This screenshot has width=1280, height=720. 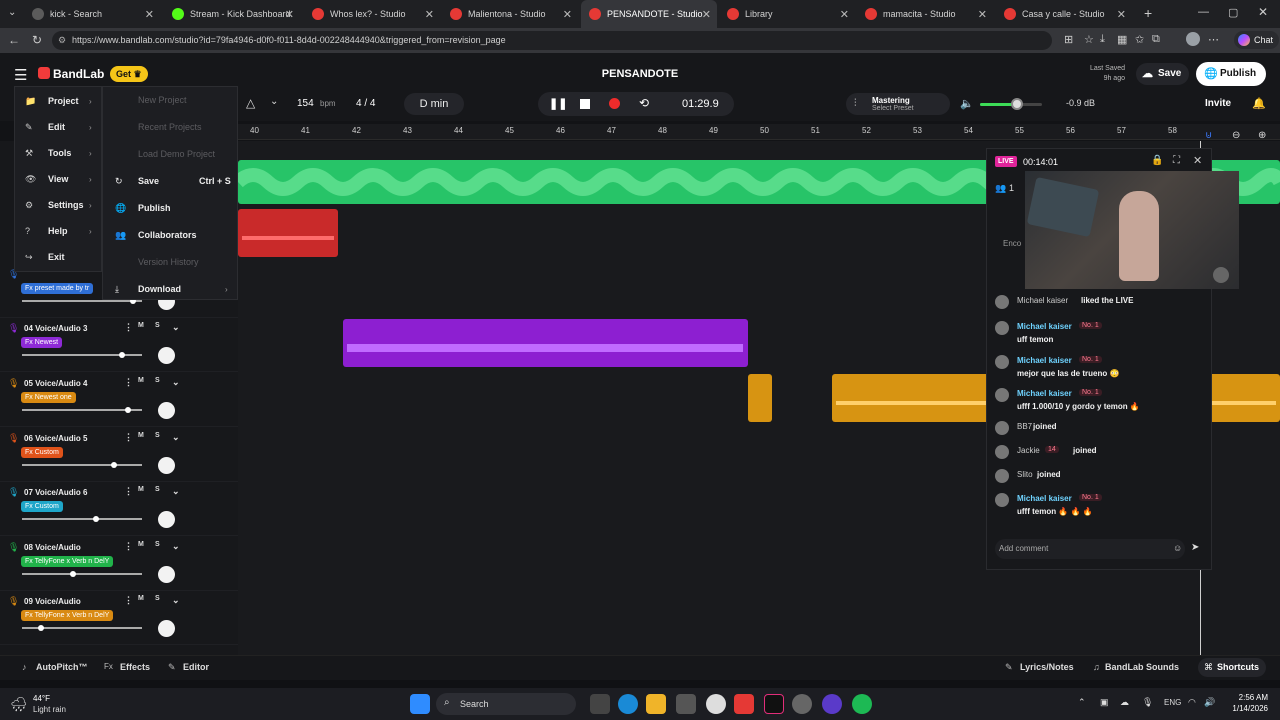 What do you see at coordinates (1028, 450) in the screenshot?
I see `chat-username: Jackie` at bounding box center [1028, 450].